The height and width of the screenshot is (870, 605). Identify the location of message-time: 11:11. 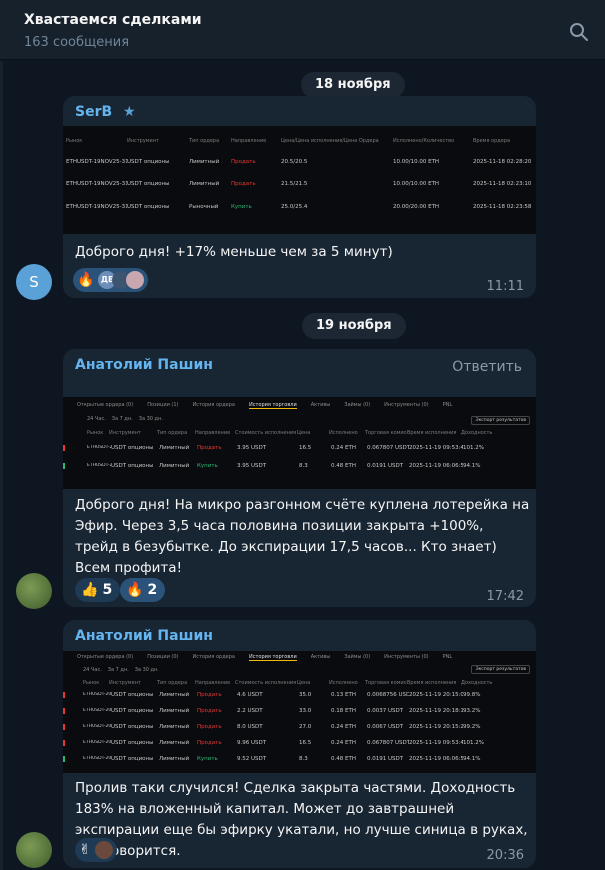
(505, 286).